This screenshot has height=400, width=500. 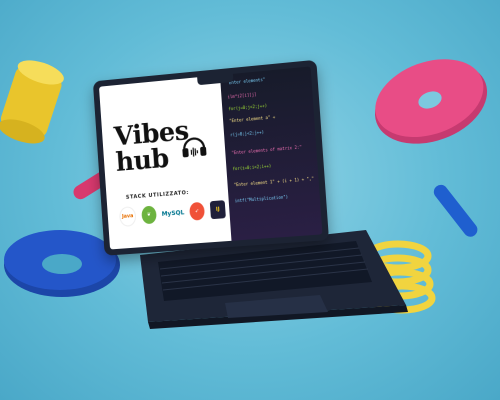 I want to click on code-line: "Enter elements of matrix 2:", so click(x=267, y=150).